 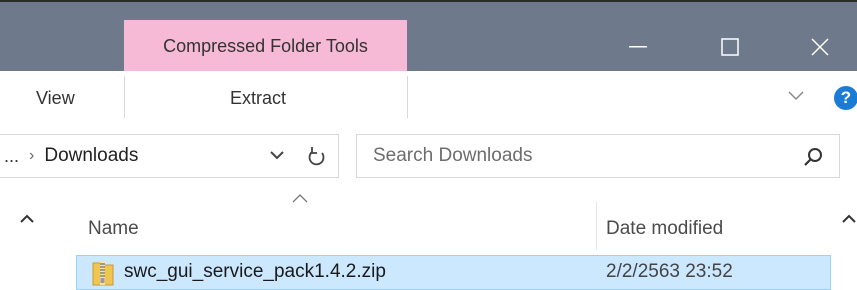 I want to click on help-icon: ?, so click(x=845, y=98).